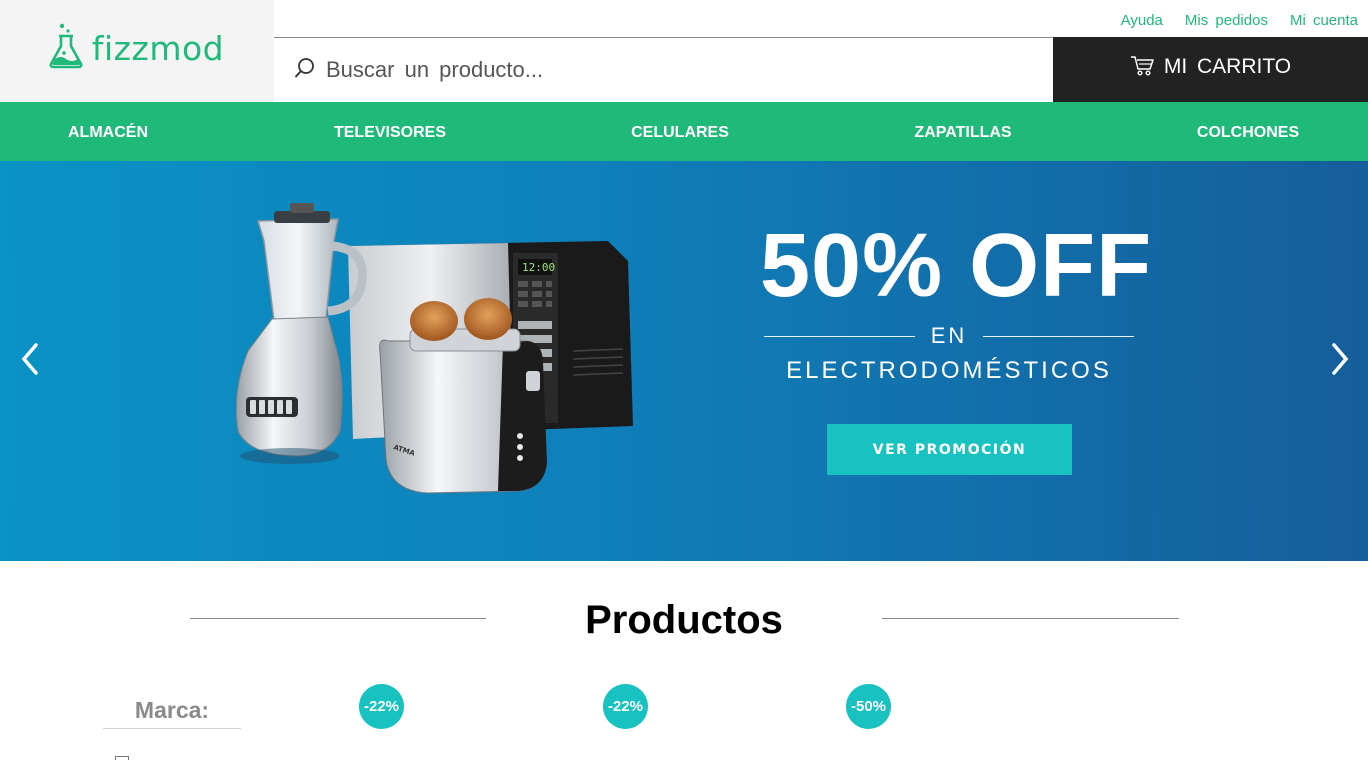  I want to click on nav-item-televisores: TELEVISORES, so click(390, 131).